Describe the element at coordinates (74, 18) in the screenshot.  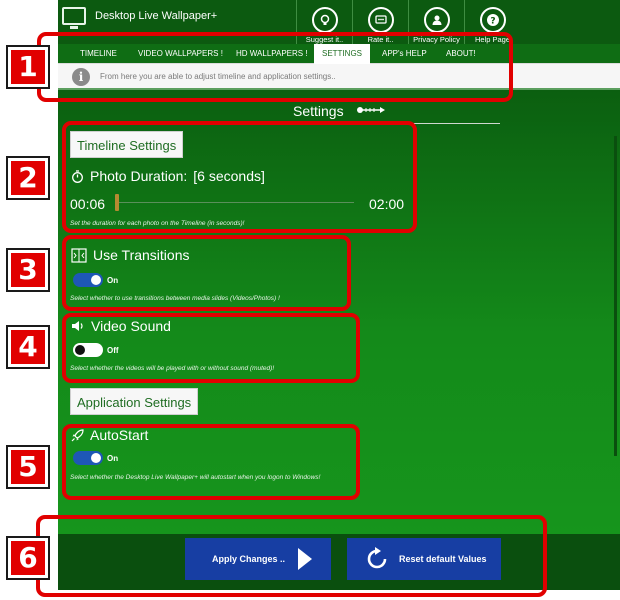
I see `app-logo-icon` at that location.